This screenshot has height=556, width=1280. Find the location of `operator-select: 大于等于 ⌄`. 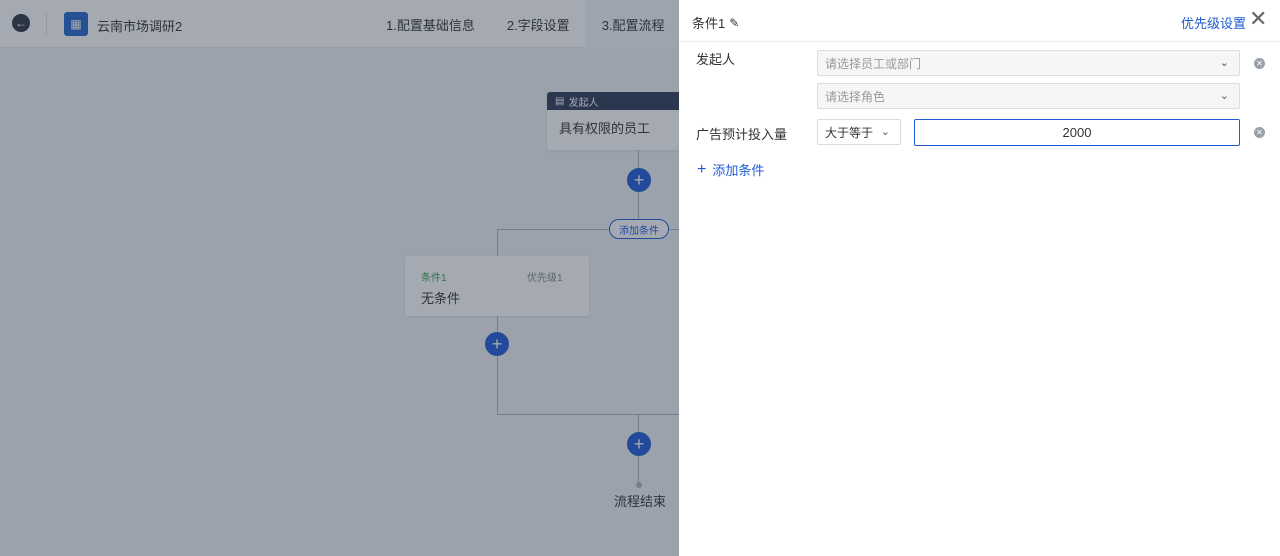

operator-select: 大于等于 ⌄ is located at coordinates (859, 132).